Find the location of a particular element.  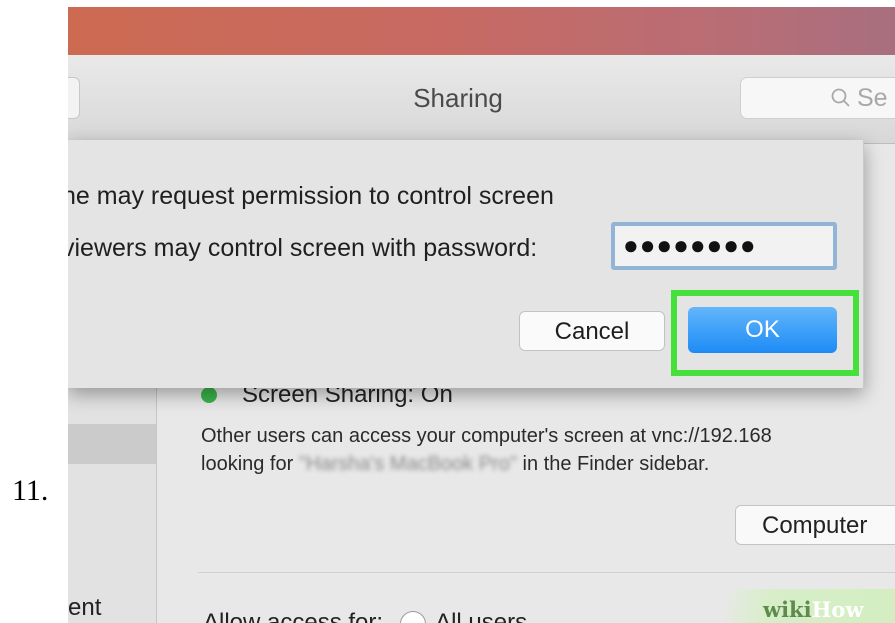

search-placeholder: Se is located at coordinates (872, 98).